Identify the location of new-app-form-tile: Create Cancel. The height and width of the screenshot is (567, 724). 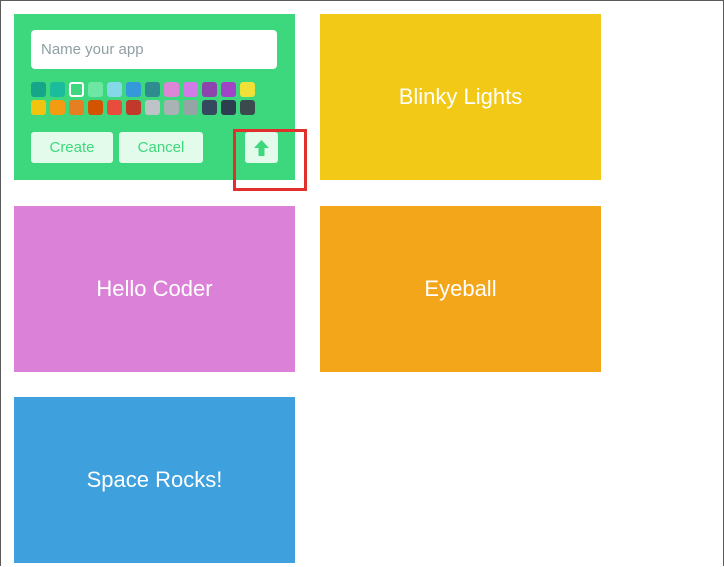
(160, 102).